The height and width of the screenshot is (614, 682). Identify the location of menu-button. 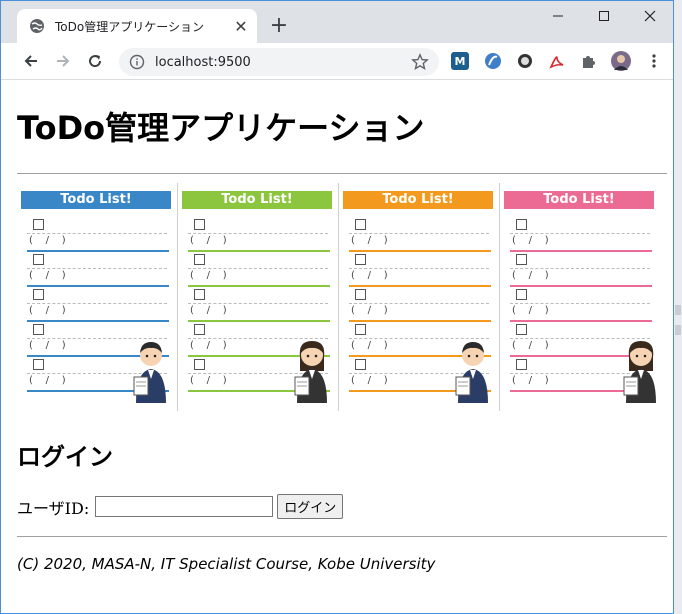
(654, 61).